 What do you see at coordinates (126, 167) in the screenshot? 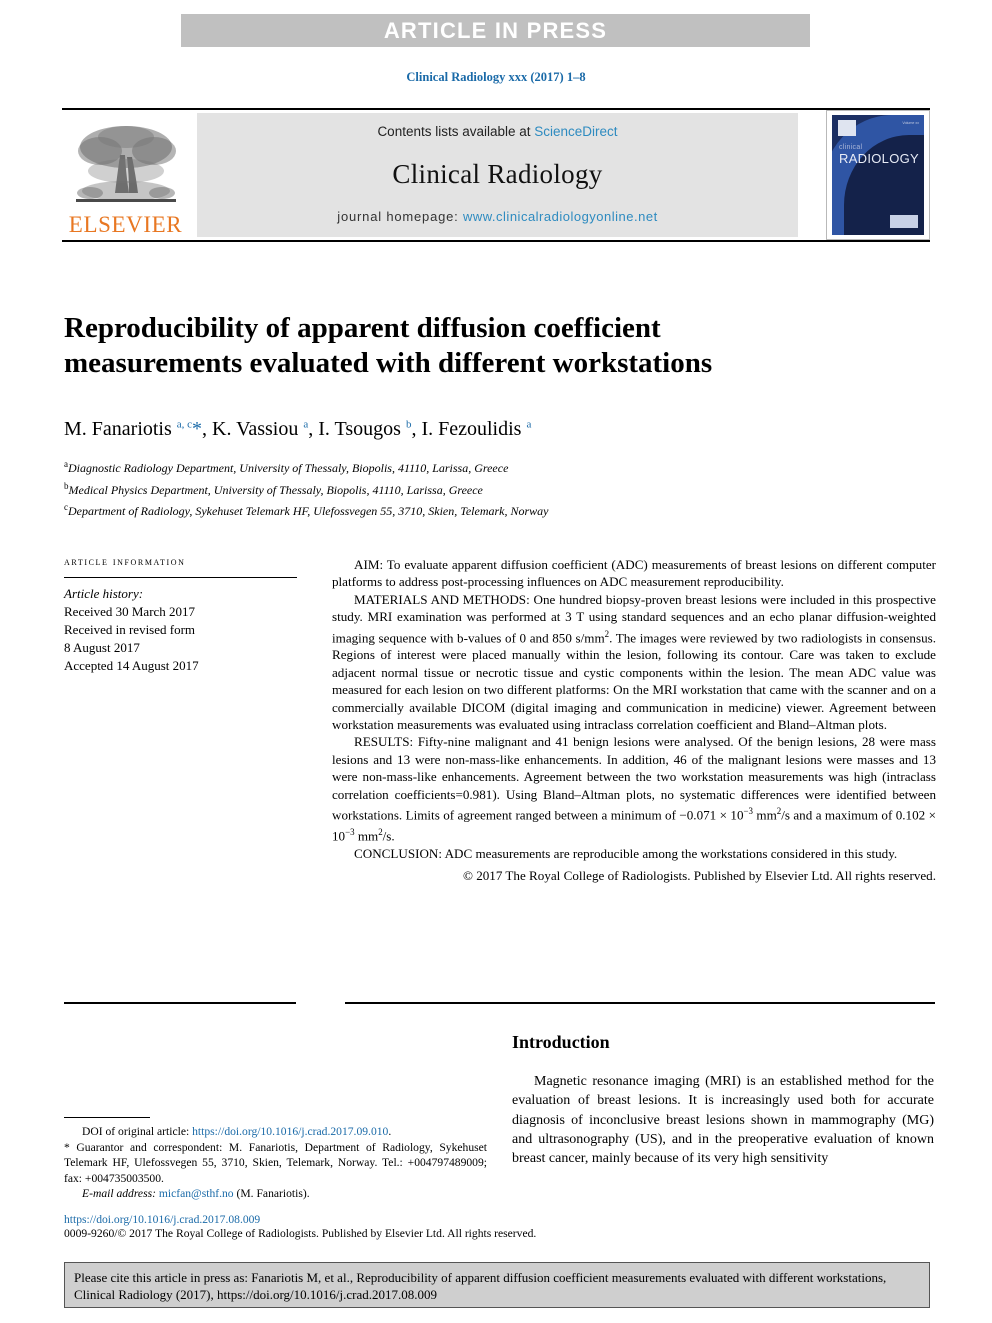
I see `elsevier-tree-icon` at bounding box center [126, 167].